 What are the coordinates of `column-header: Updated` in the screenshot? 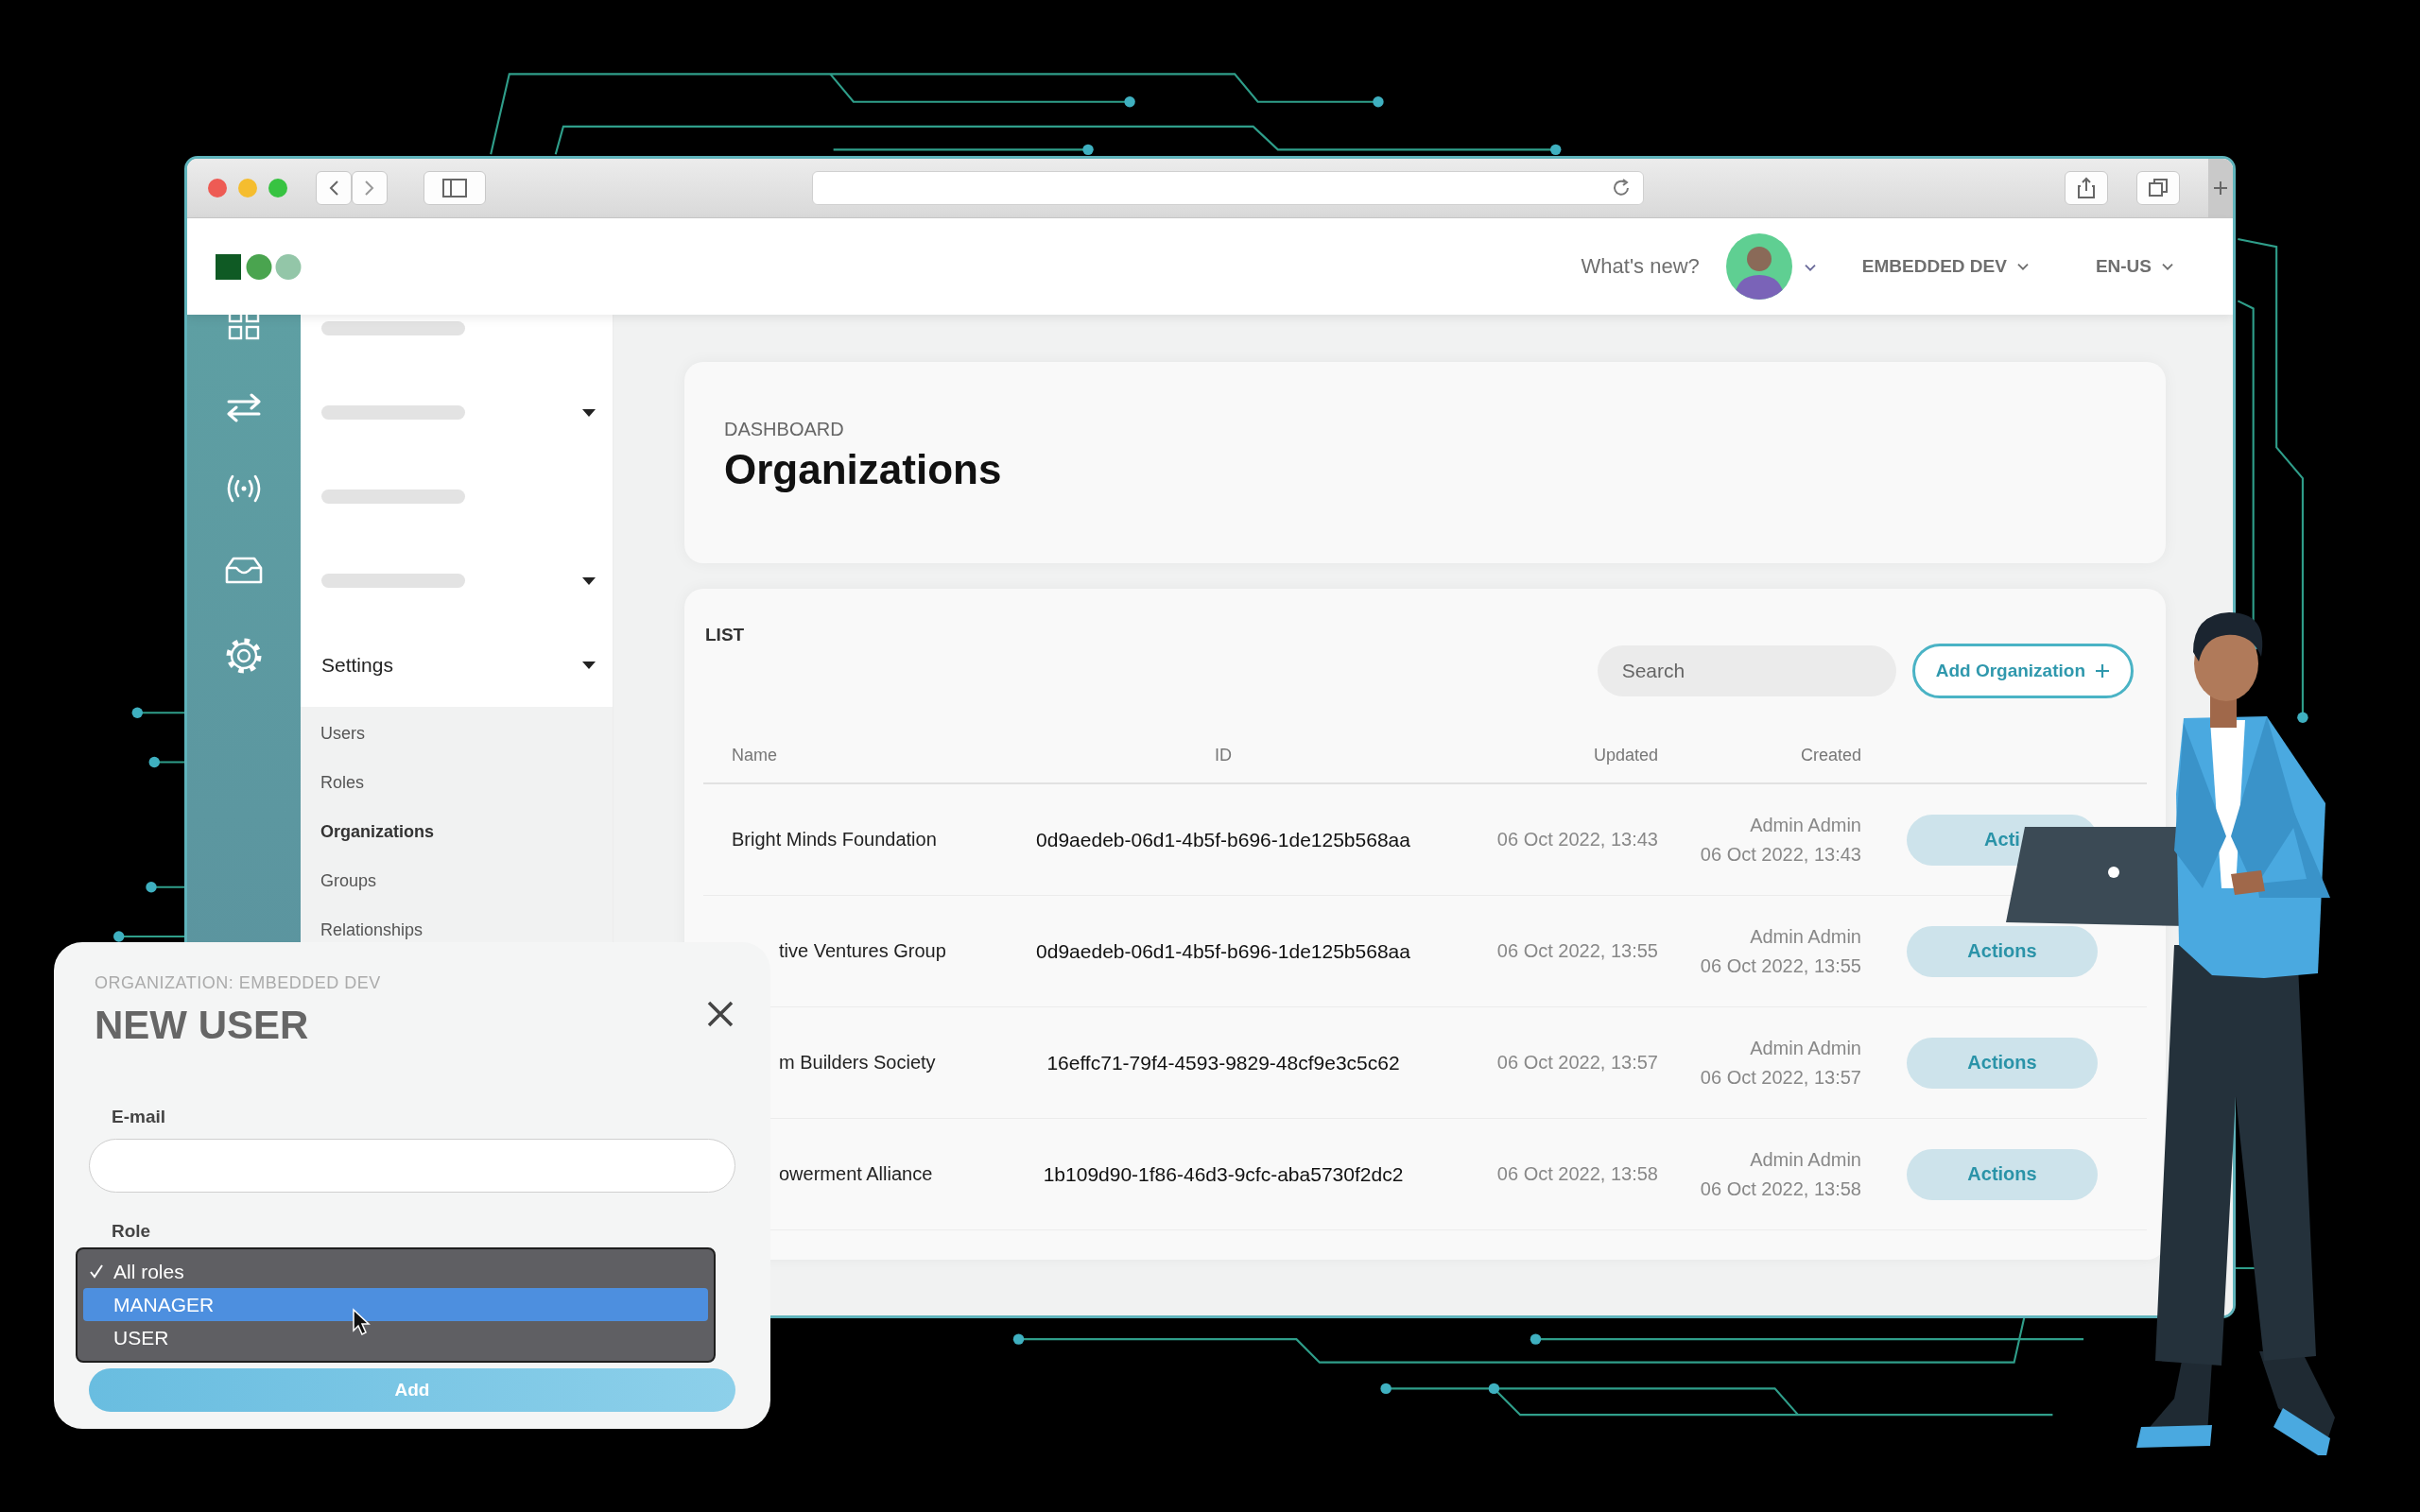 It's located at (1625, 755).